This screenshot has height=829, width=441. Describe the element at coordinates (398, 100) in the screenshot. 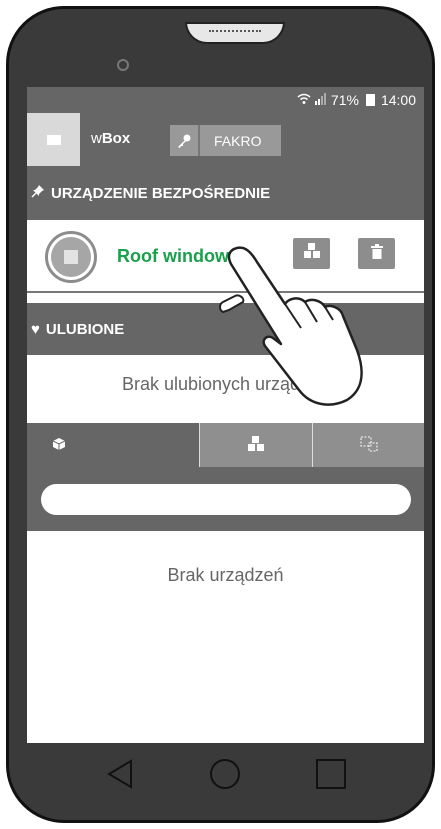

I see `clock: 14:00` at that location.